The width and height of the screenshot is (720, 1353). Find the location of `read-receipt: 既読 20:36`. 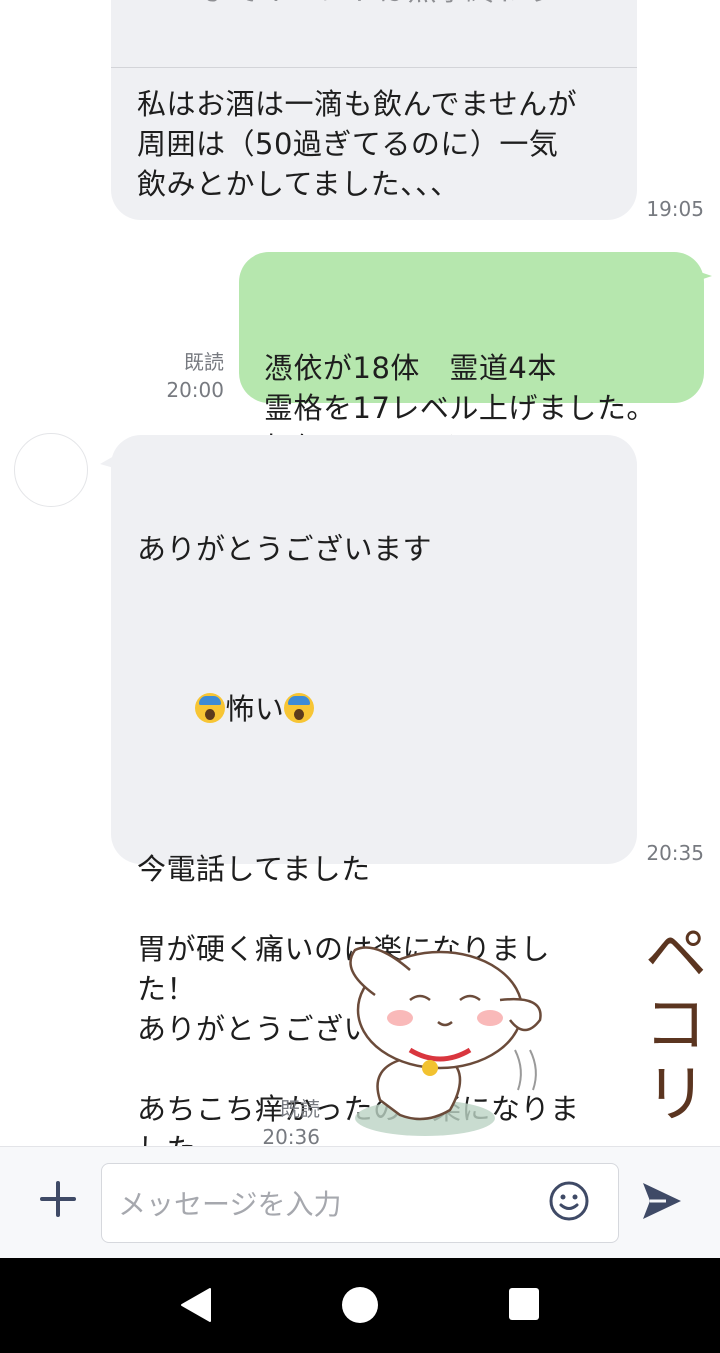

read-receipt: 既読 20:36 is located at coordinates (288, 1120).